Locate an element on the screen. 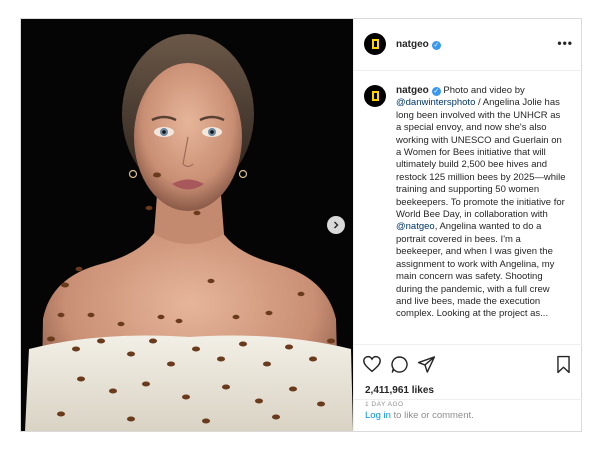 This screenshot has width=600, height=455. chevron-right-icon is located at coordinates (336, 225).